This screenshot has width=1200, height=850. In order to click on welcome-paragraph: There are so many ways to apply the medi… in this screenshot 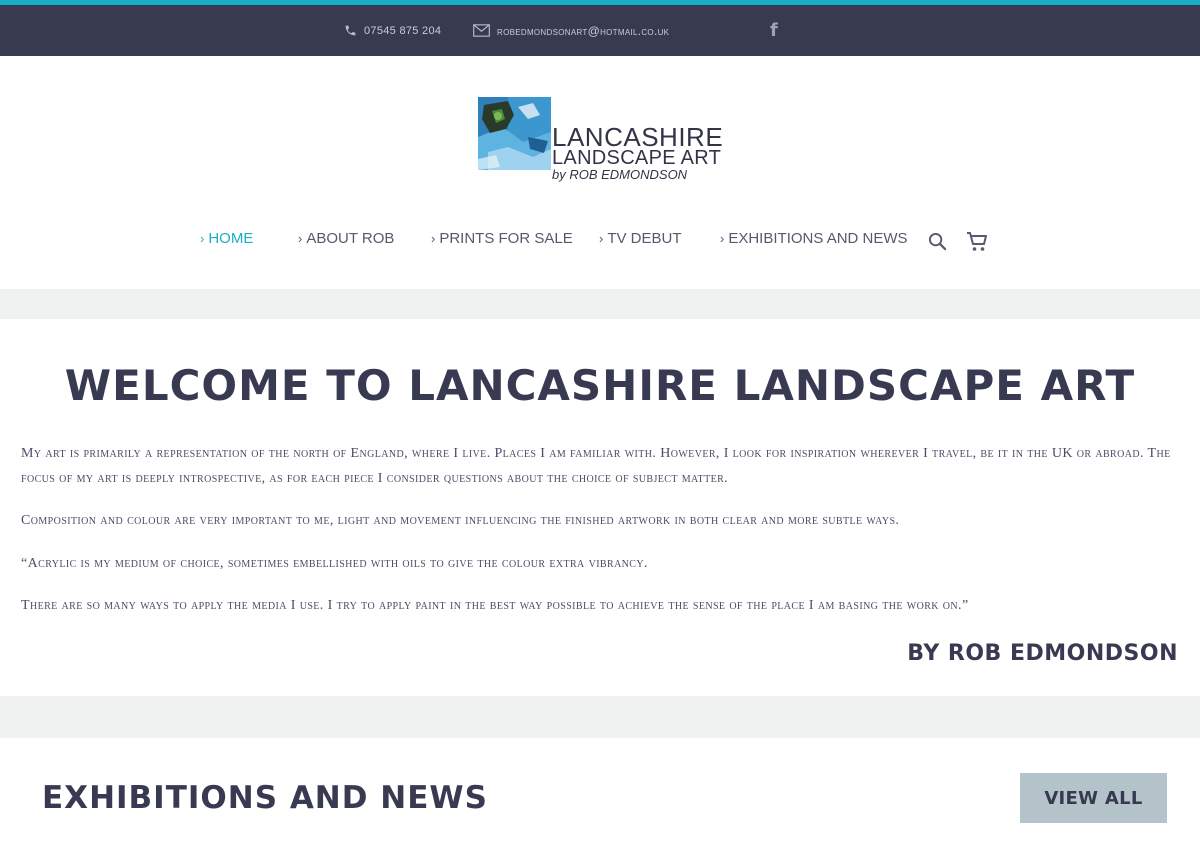, I will do `click(495, 605)`.